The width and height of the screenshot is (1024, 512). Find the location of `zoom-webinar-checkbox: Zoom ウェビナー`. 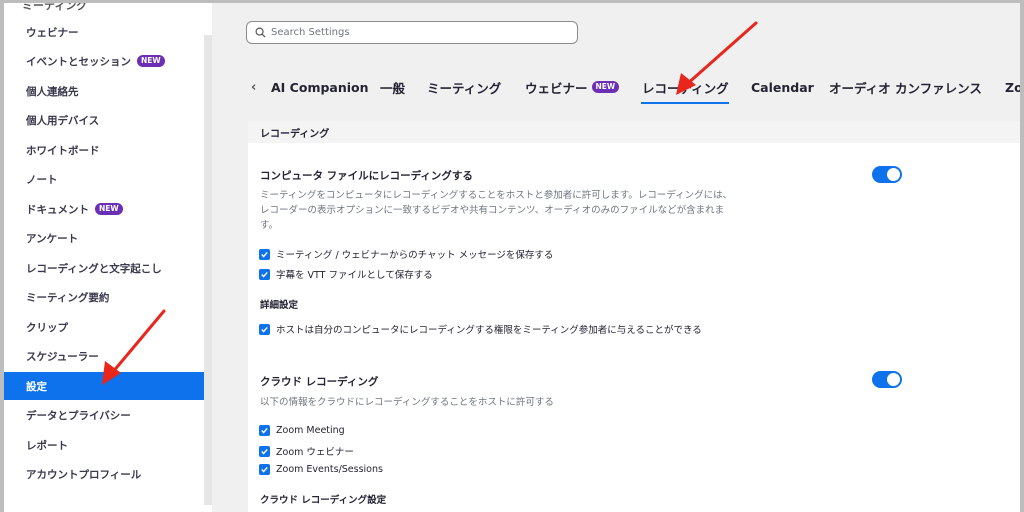

zoom-webinar-checkbox: Zoom ウェビナー is located at coordinates (306, 451).